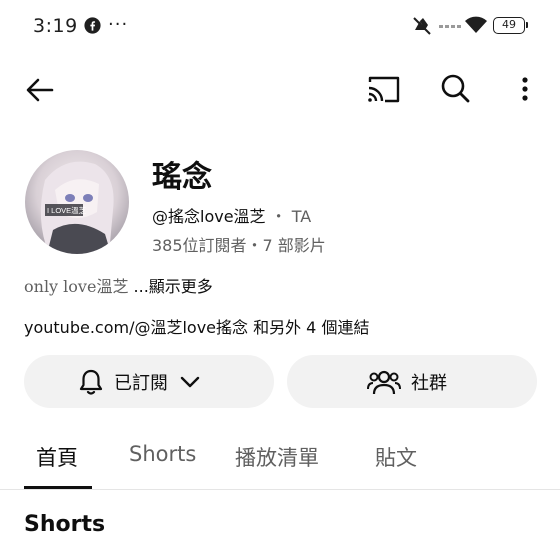 This screenshot has width=560, height=560. I want to click on description-text: only love溫芝, so click(76, 286).